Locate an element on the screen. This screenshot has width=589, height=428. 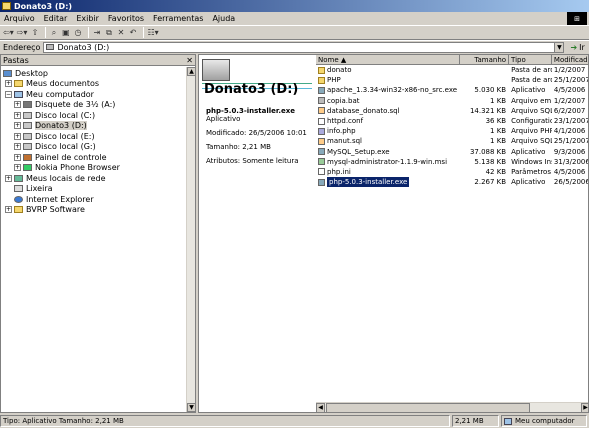
tree-item-label: Lixeira is located at coordinates (39, 189).